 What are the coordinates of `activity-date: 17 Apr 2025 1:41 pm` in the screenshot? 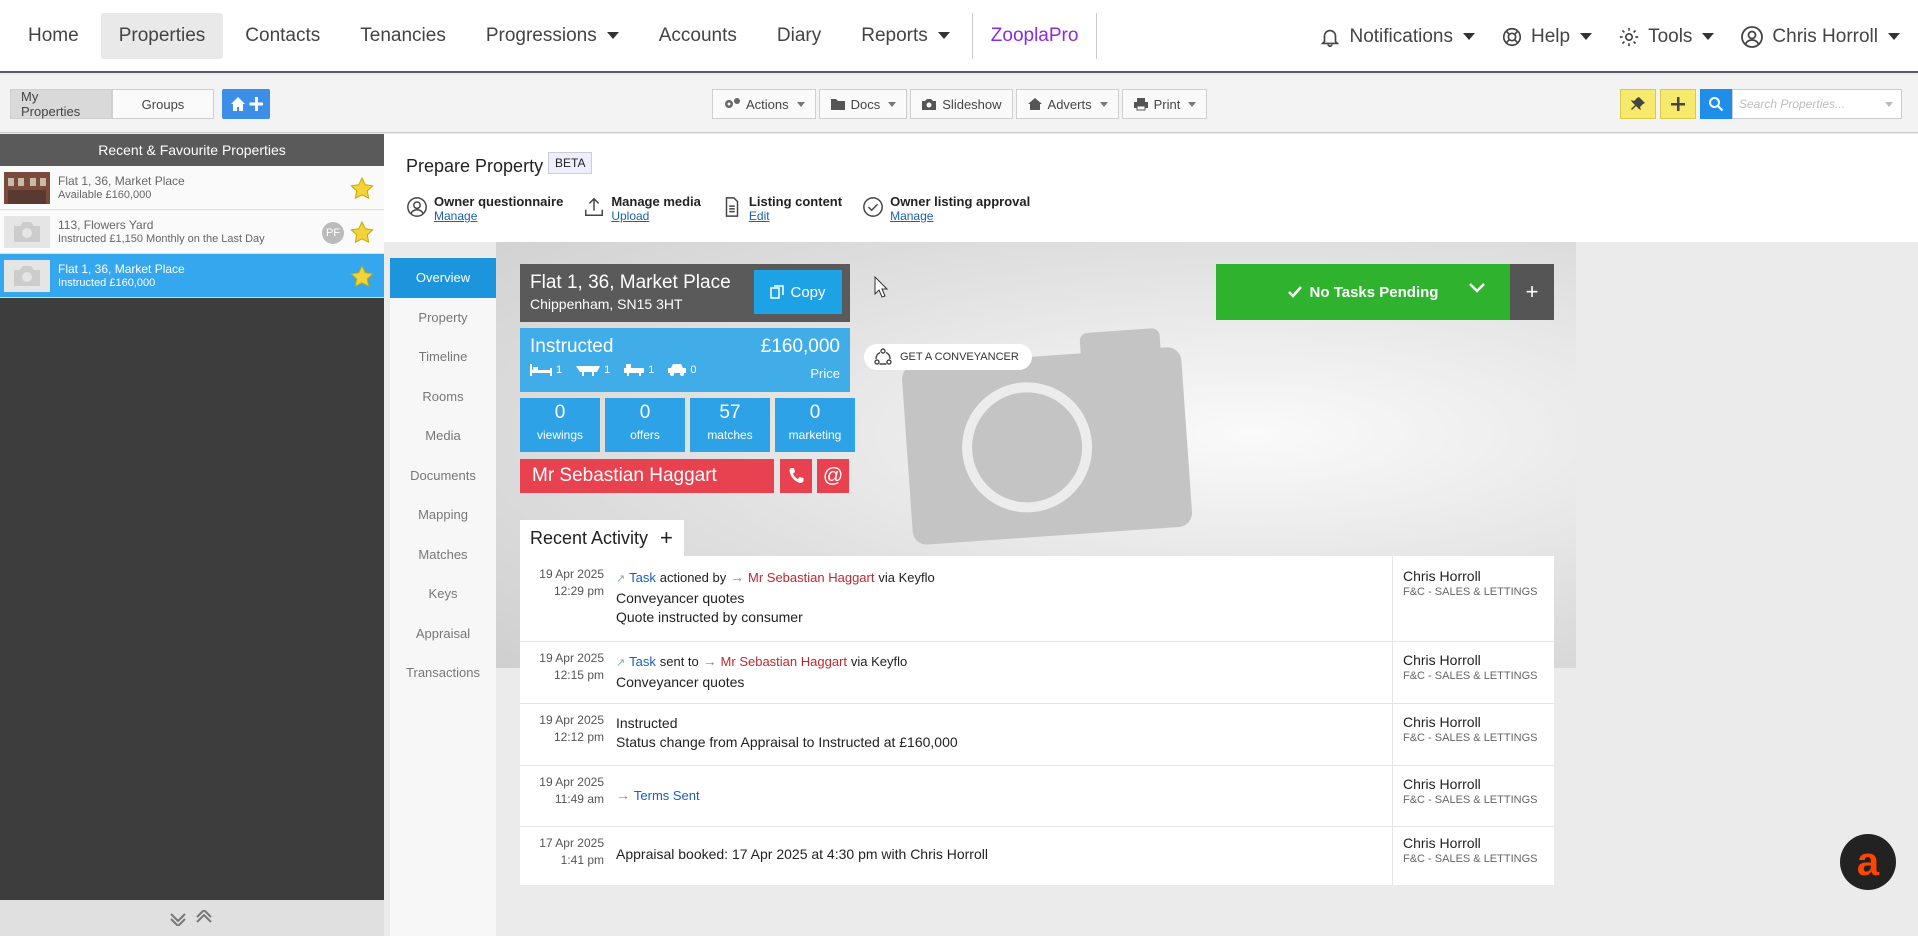 It's located at (568, 856).